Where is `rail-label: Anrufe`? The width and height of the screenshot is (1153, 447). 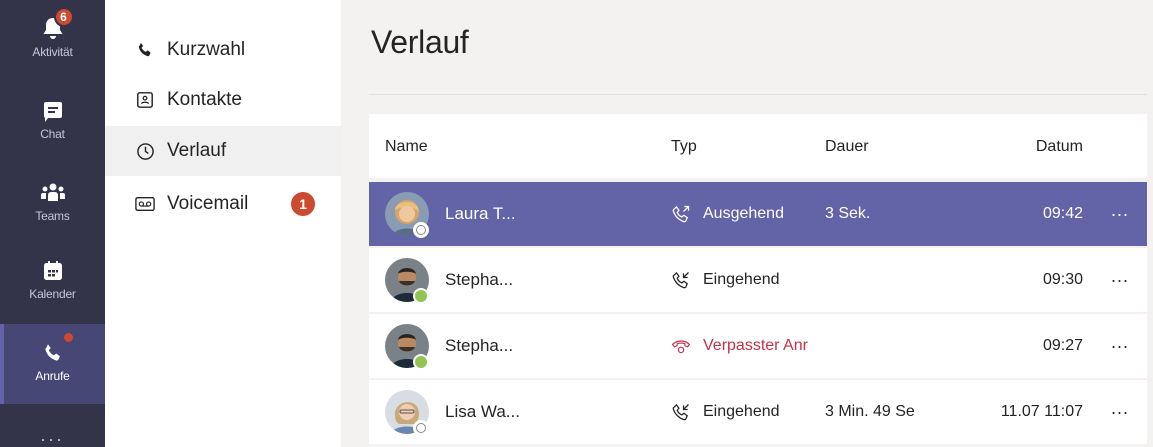
rail-label: Anrufe is located at coordinates (52, 376).